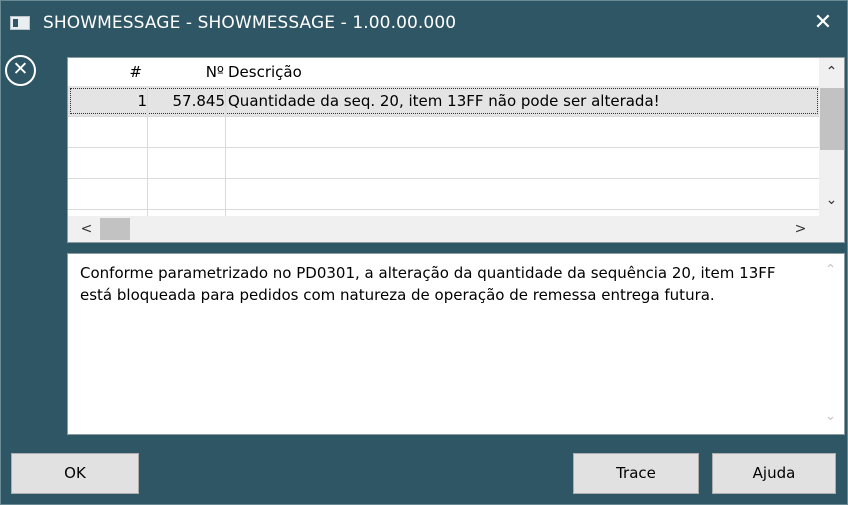 The height and width of the screenshot is (505, 848). Describe the element at coordinates (115, 229) in the screenshot. I see `horizontal-scroll-thumb` at that location.